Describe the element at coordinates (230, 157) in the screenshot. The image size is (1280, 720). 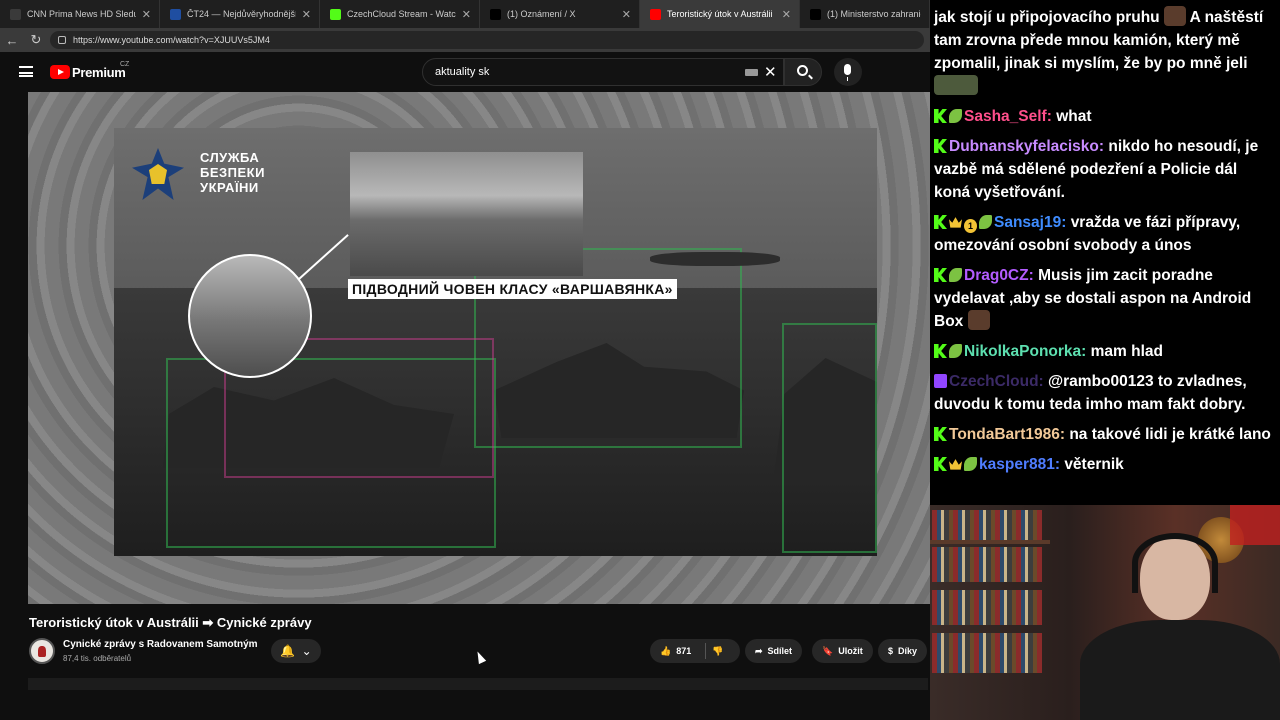
I see `agency-name-line: СЛУЖБА` at that location.